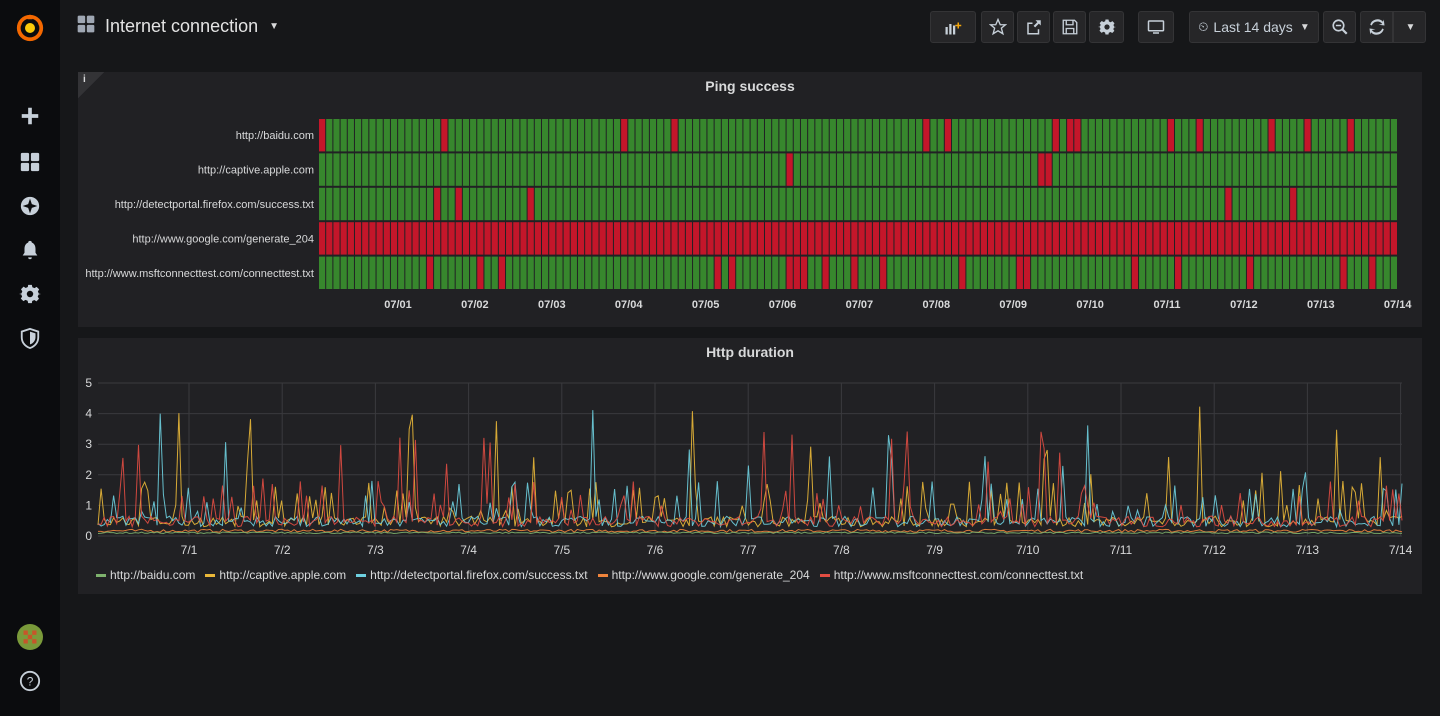 The width and height of the screenshot is (1440, 716). Describe the element at coordinates (30, 294) in the screenshot. I see `configuration-icon` at that location.